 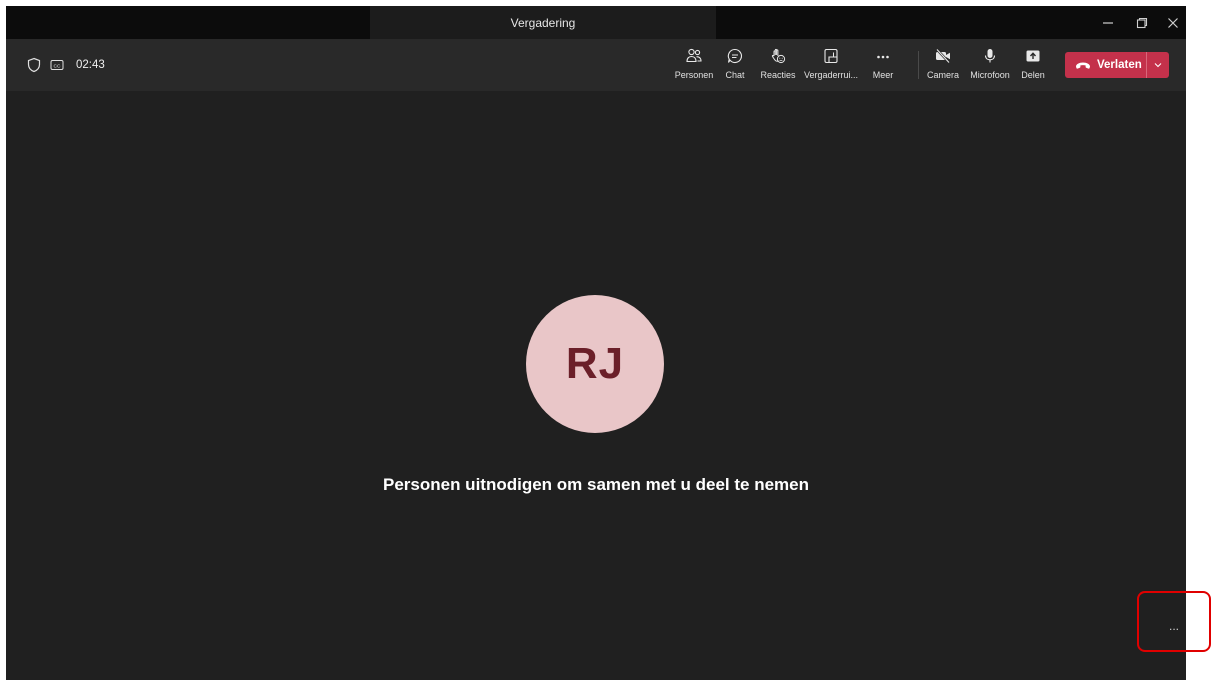 I want to click on chat-button: Chat, so click(x=735, y=66).